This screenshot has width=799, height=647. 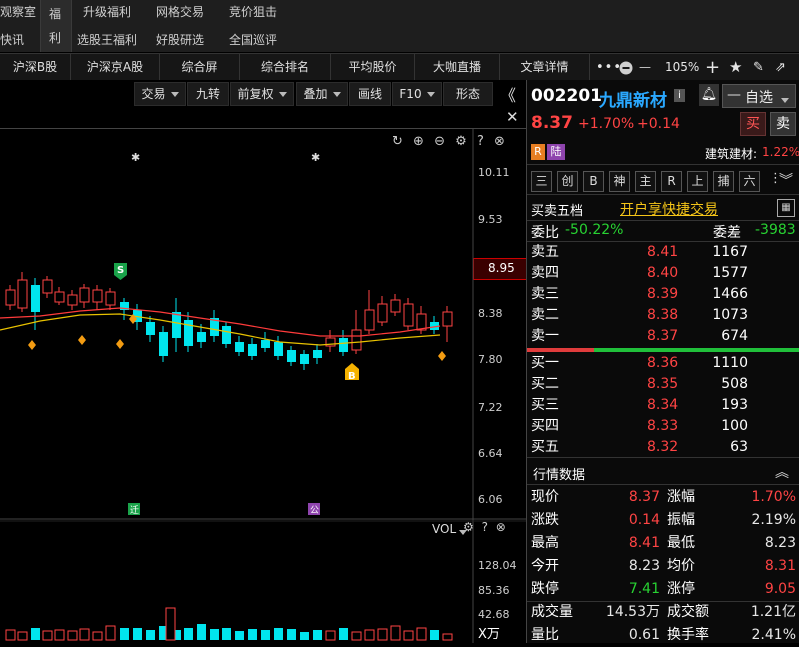 I want to click on vol-help-icon: ?, so click(x=485, y=527).